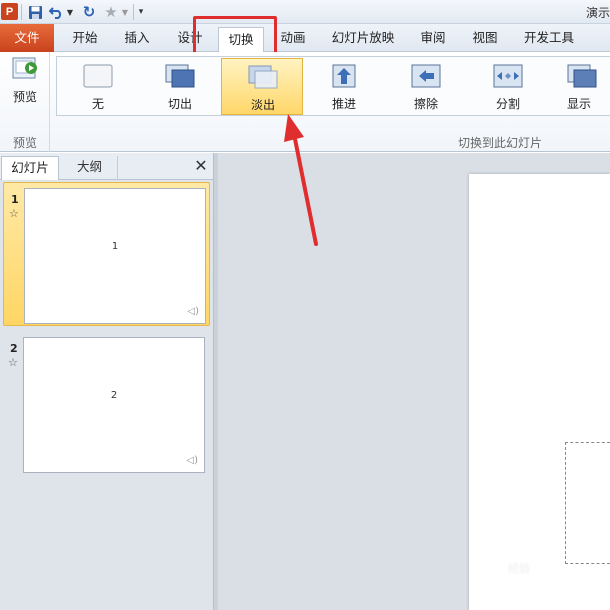 The height and width of the screenshot is (610, 610). I want to click on effect-label: 淡出, so click(262, 105).